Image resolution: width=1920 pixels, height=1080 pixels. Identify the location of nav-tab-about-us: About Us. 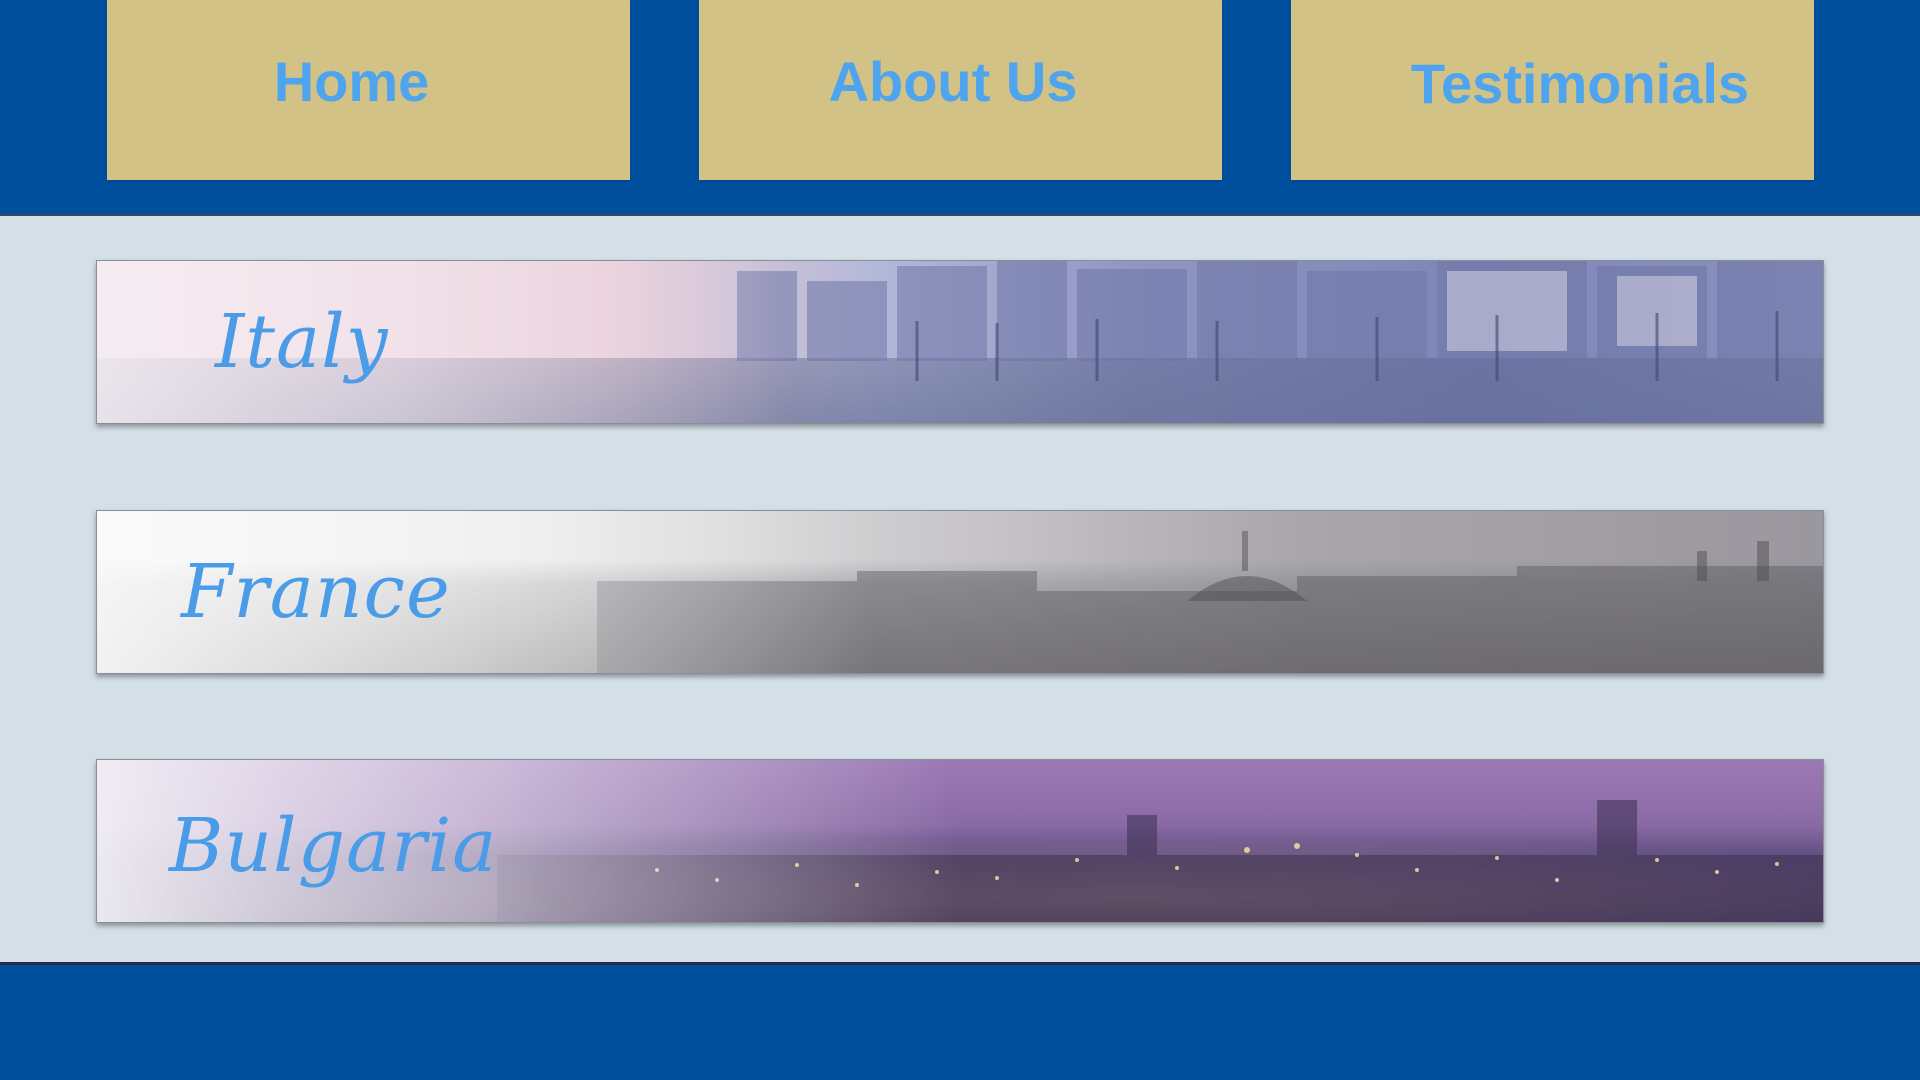
(960, 90).